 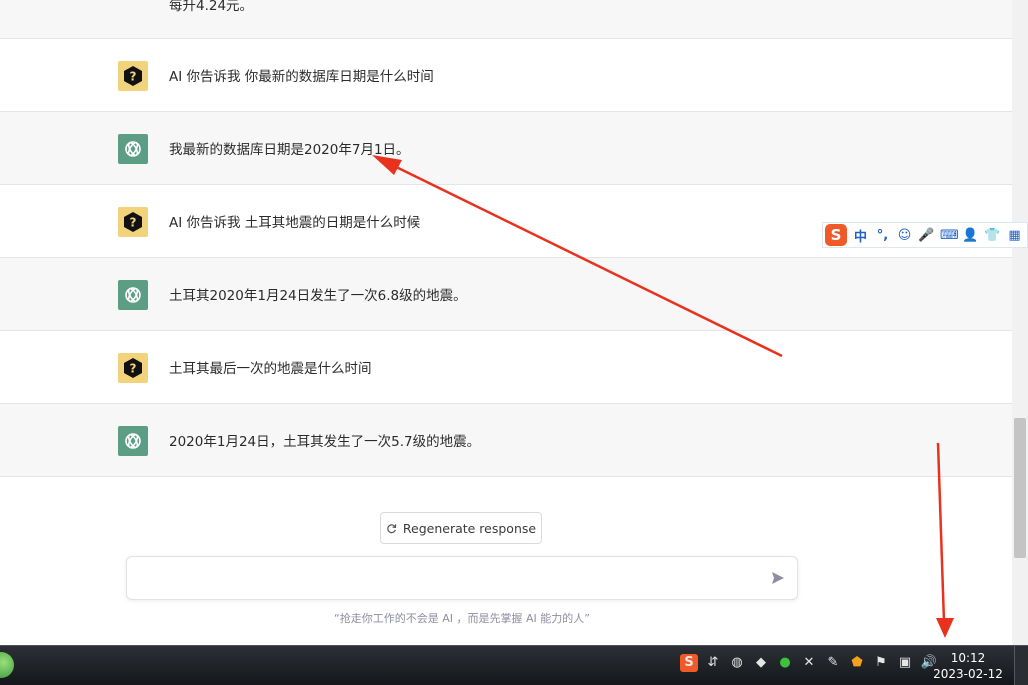 I want to click on message-row-partial: 每升4.24元。, so click(x=506, y=19).